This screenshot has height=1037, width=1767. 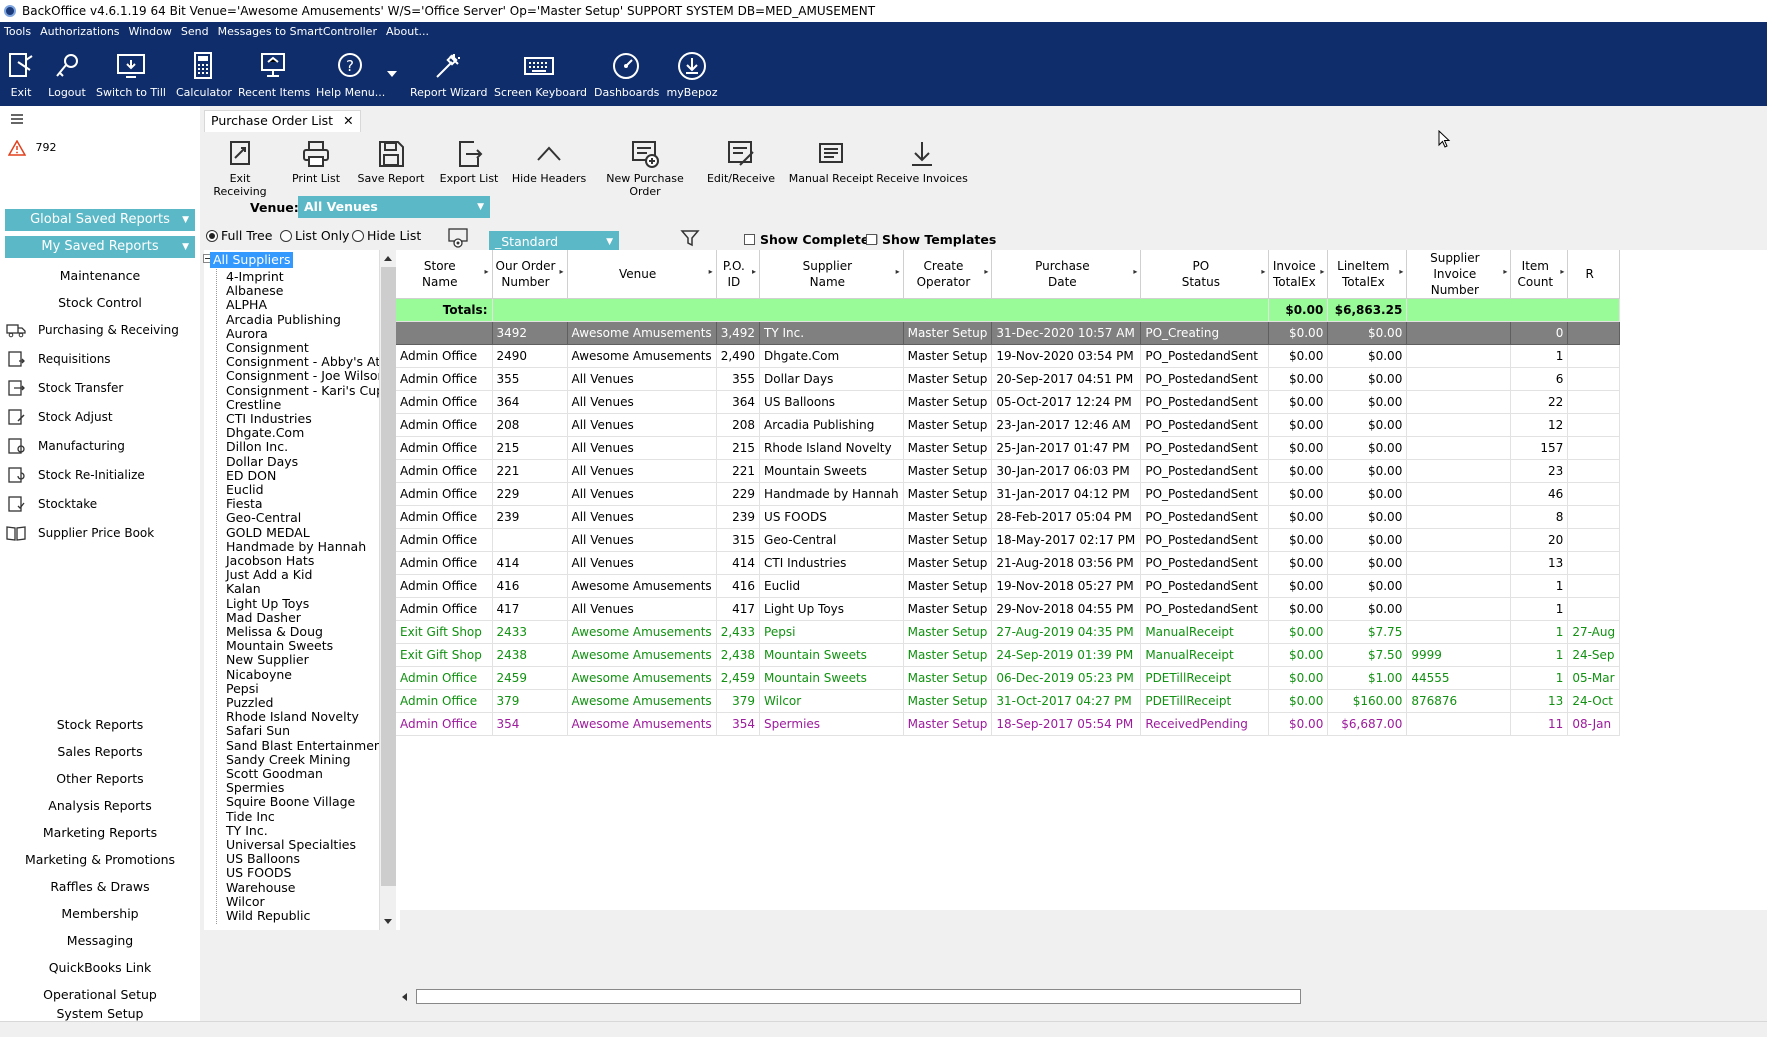 What do you see at coordinates (80, 533) in the screenshot?
I see `nav-supplier-price-book: Supplier Price Book` at bounding box center [80, 533].